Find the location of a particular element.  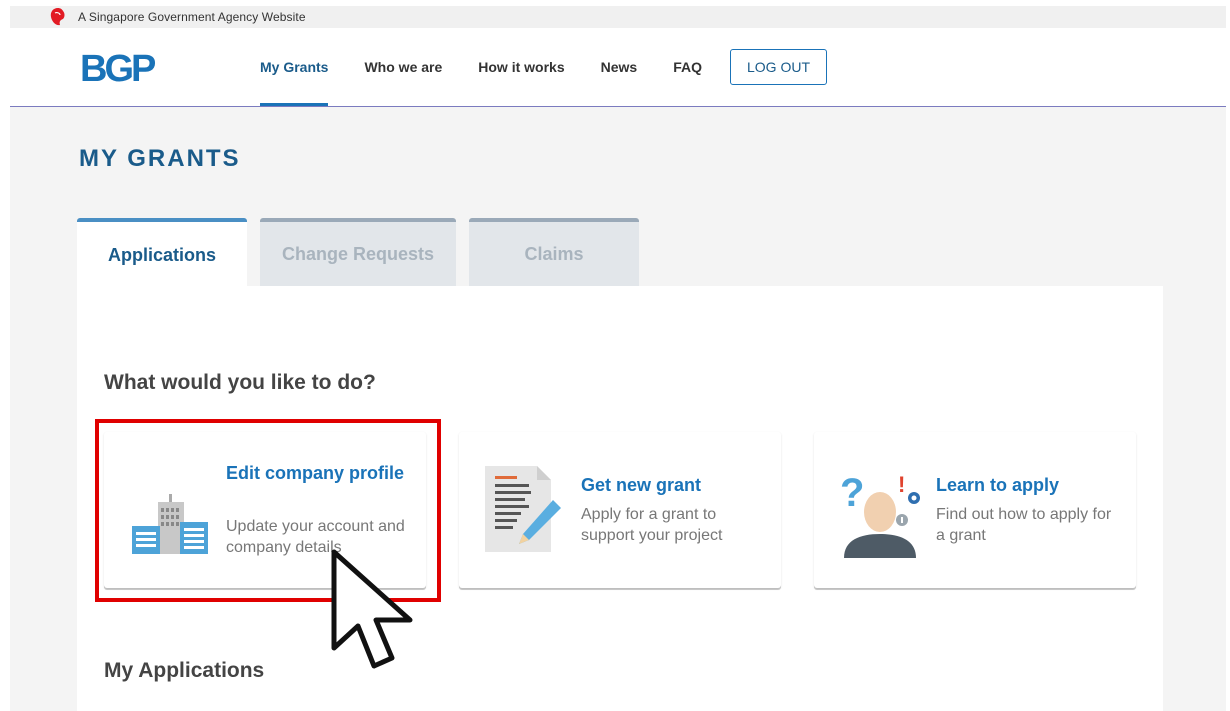

card-description: Find out how to apply for a grant is located at coordinates (1024, 525).